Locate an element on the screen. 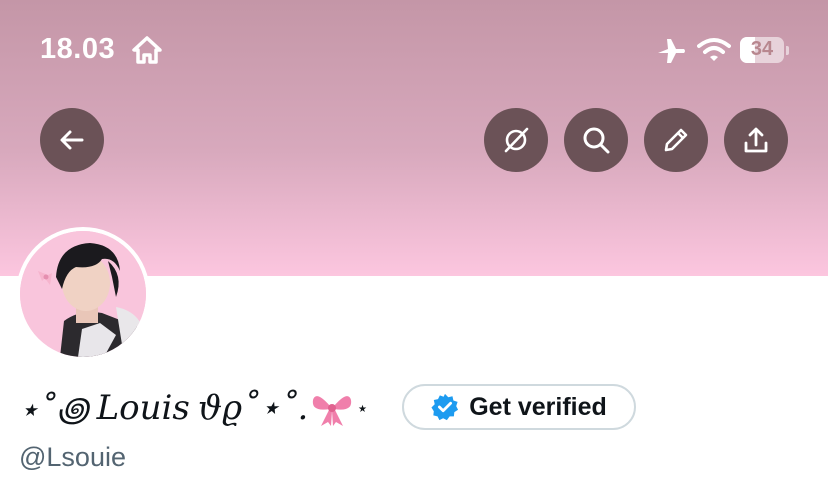 The width and height of the screenshot is (828, 502). share-button is located at coordinates (756, 140).